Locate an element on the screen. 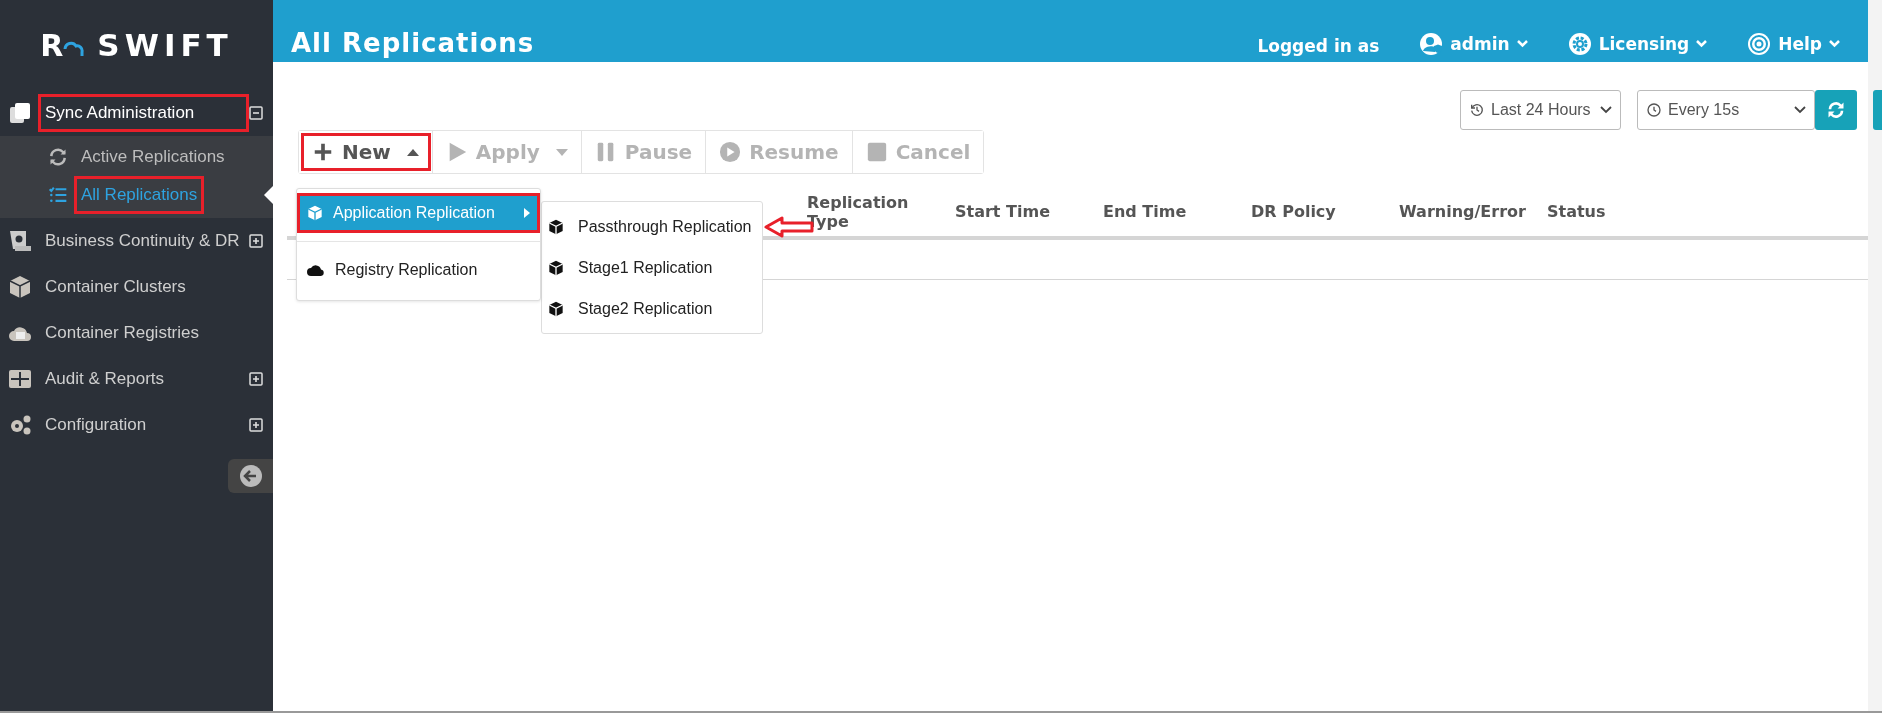  sidebar-item: Configuration is located at coordinates (143, 425).